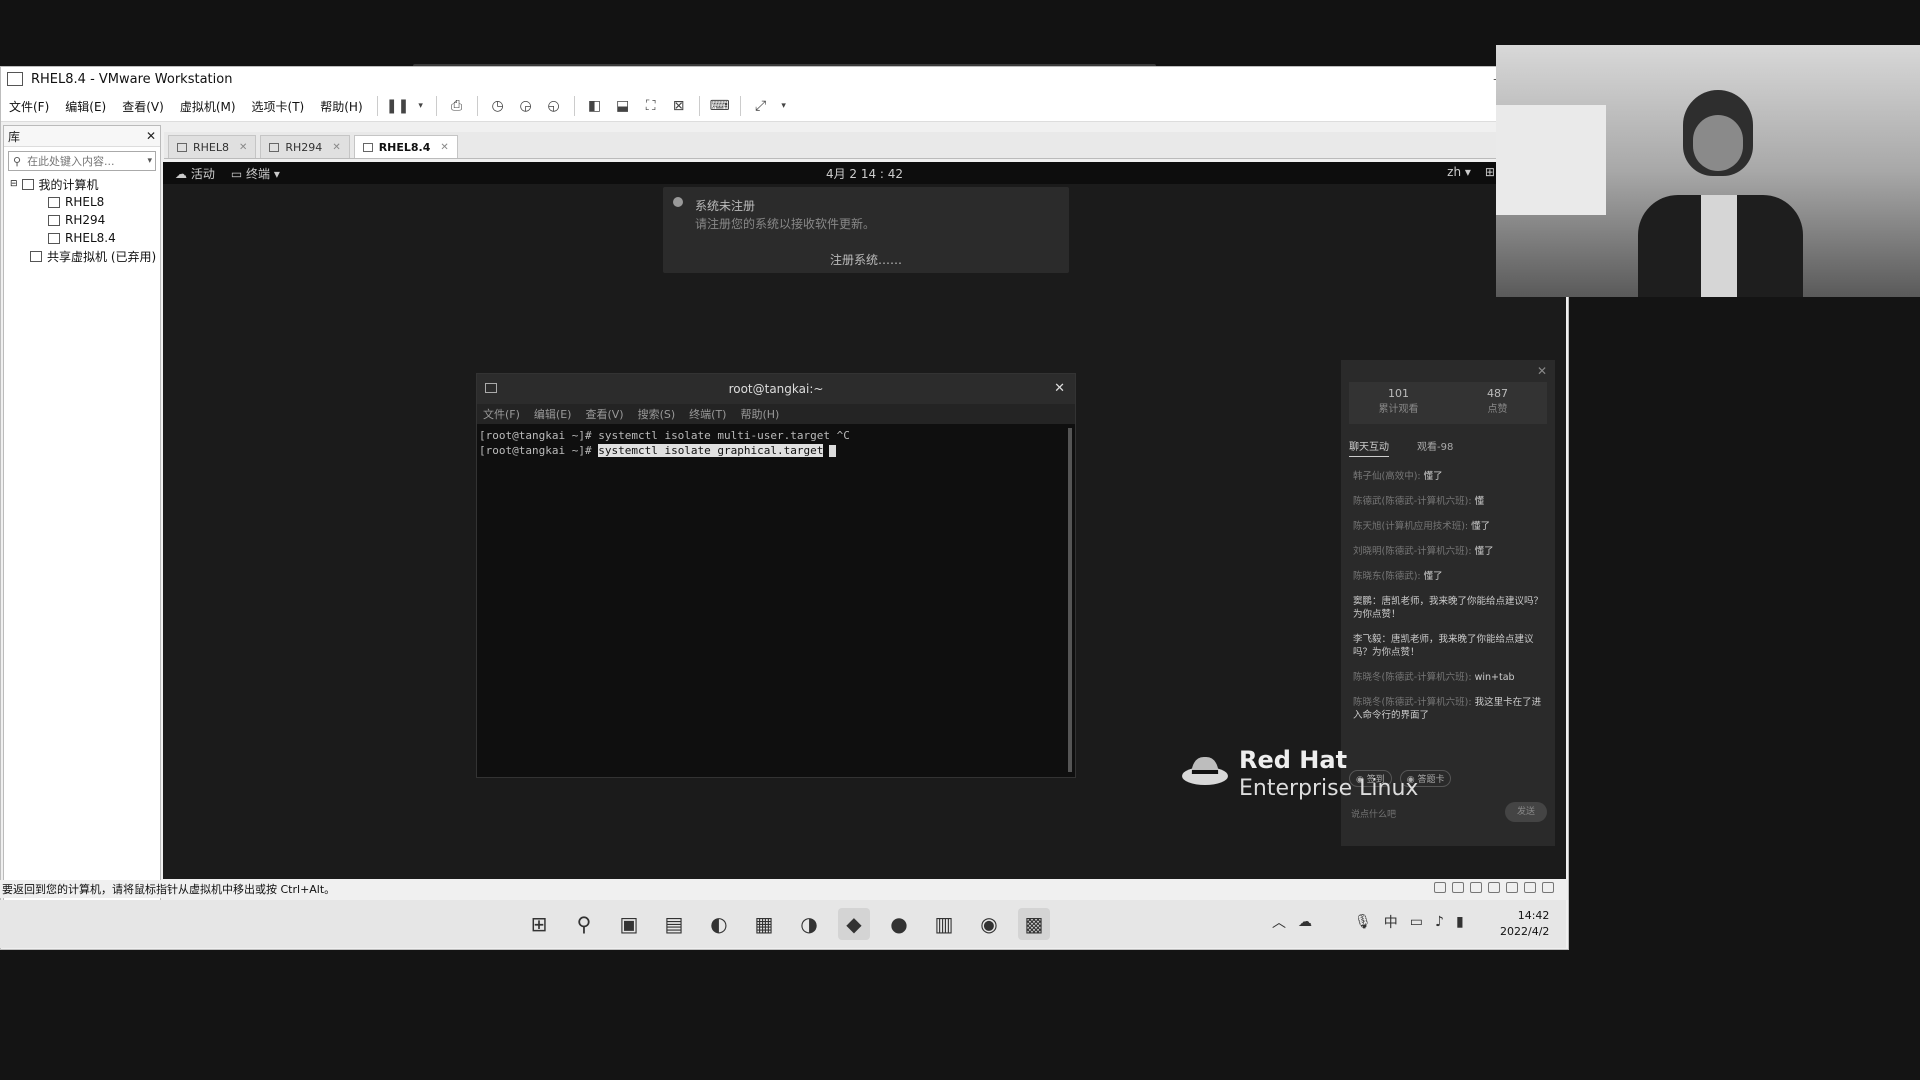 The image size is (1920, 1080). Describe the element at coordinates (1490, 172) in the screenshot. I see `network-icon: ⊞` at that location.